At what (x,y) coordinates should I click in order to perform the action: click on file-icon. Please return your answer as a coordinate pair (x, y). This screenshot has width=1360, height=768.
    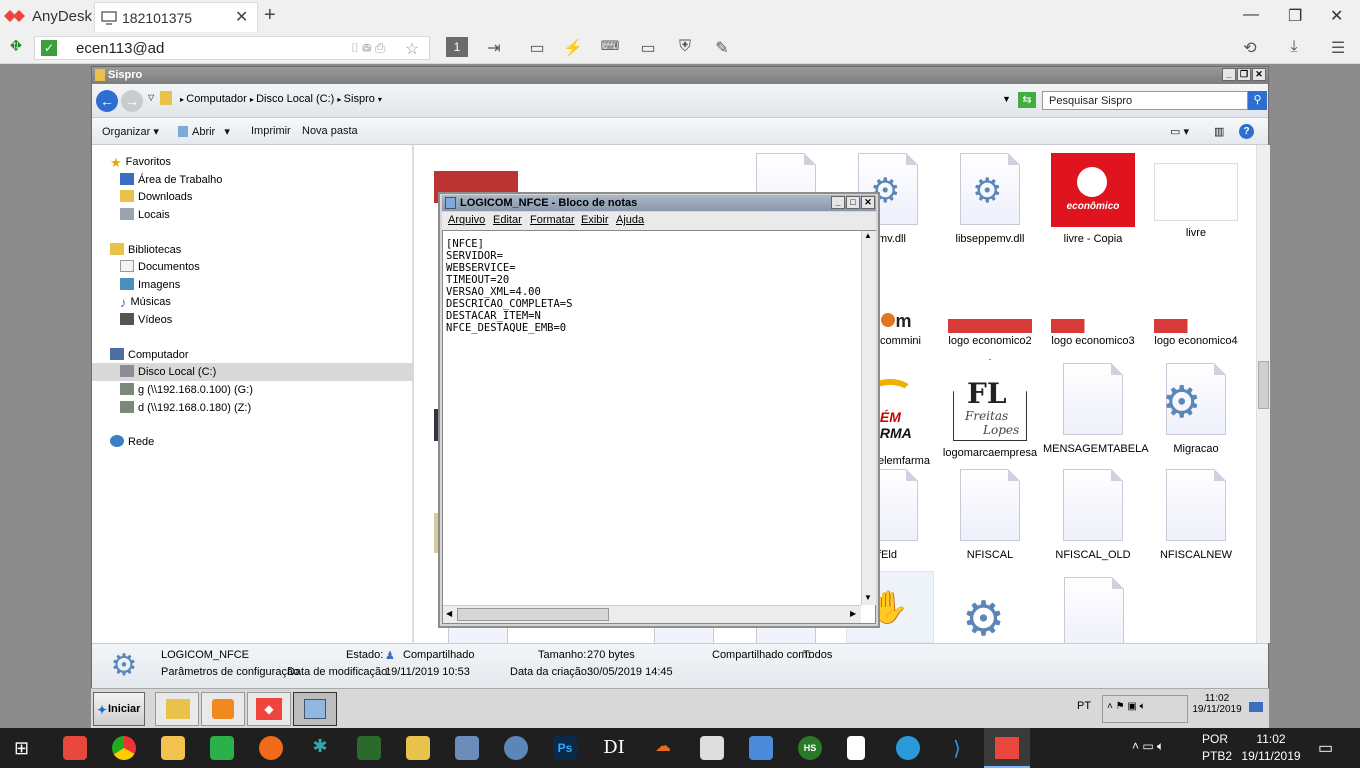
    Looking at the image, I should click on (856, 748).